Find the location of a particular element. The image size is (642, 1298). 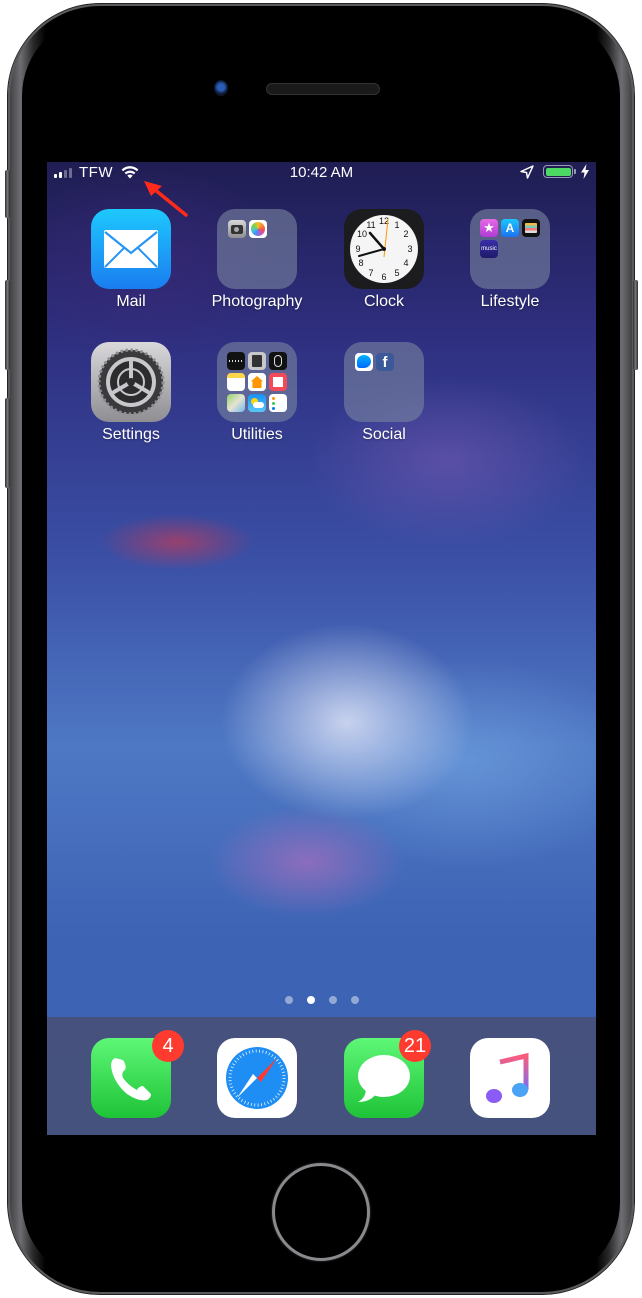

app-label: Utilities is located at coordinates (257, 434).